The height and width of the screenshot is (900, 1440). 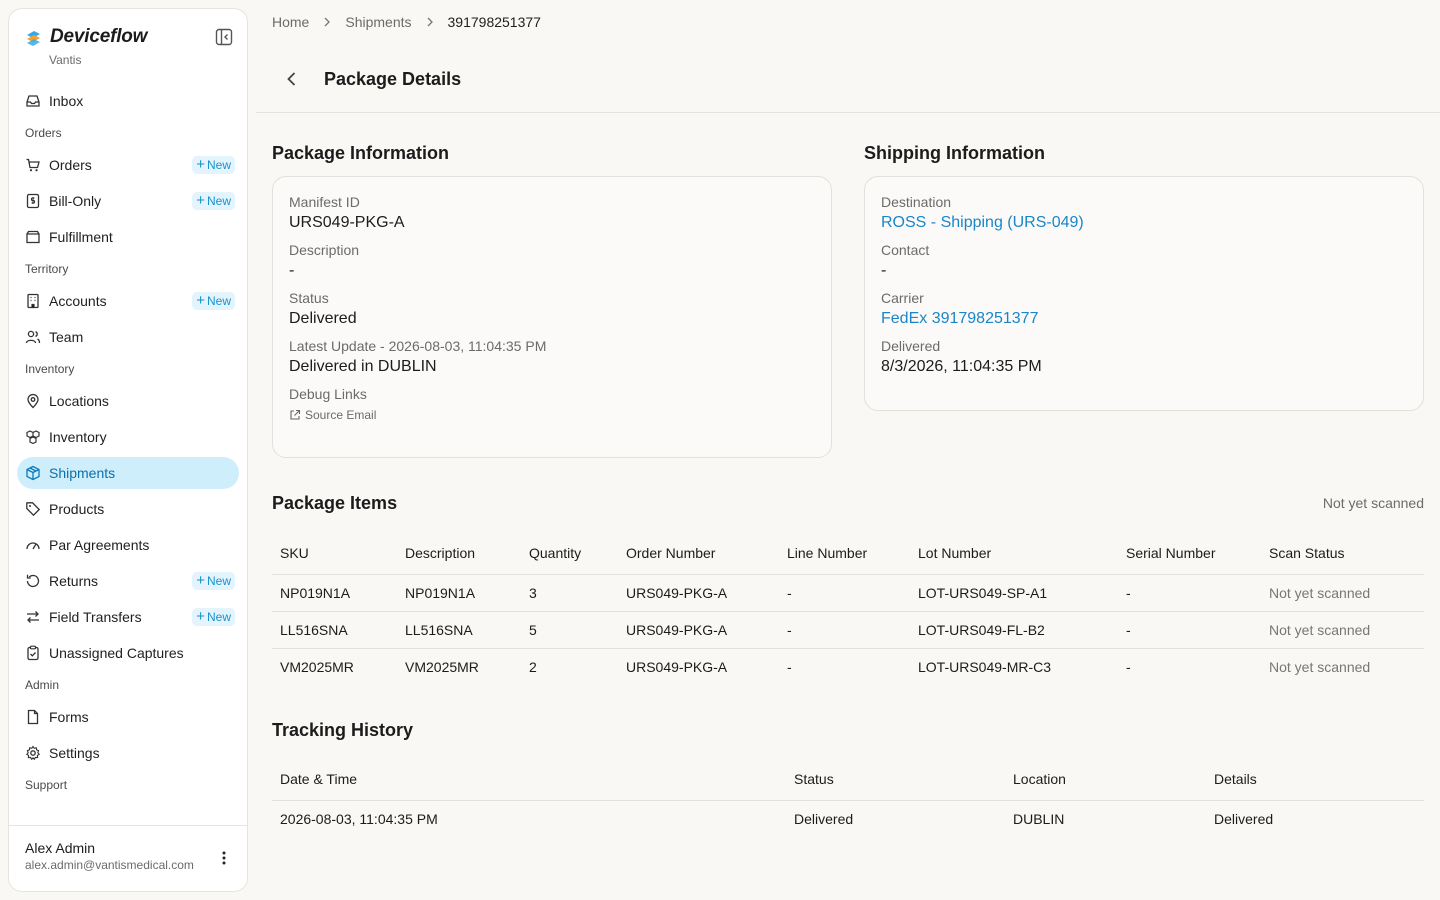 What do you see at coordinates (128, 201) in the screenshot?
I see `sidebar-item-bill-only: Bill-Only + New` at bounding box center [128, 201].